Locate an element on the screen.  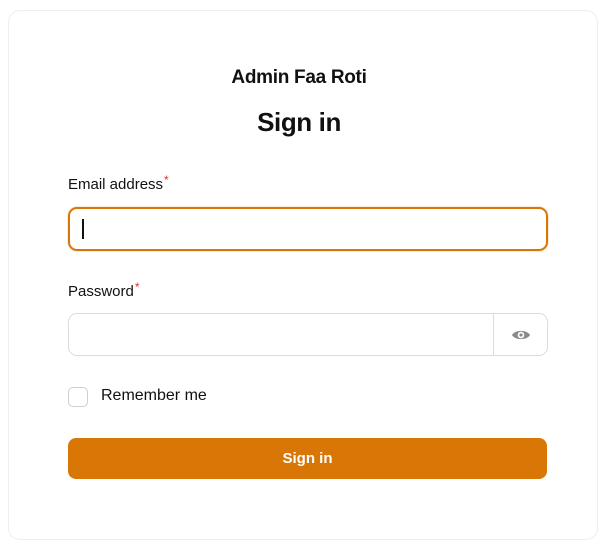
show-password-button is located at coordinates (520, 334).